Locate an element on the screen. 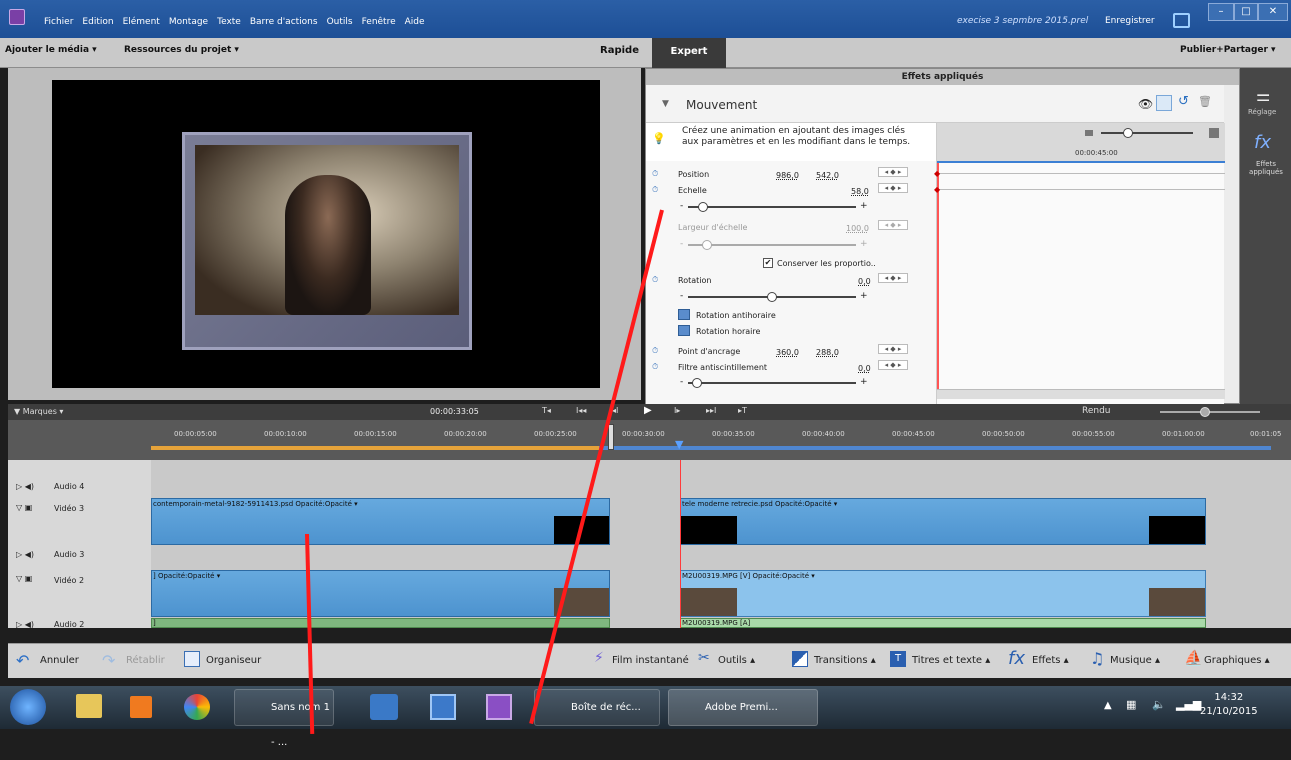 The image size is (1291, 760). start-button is located at coordinates (28, 707).